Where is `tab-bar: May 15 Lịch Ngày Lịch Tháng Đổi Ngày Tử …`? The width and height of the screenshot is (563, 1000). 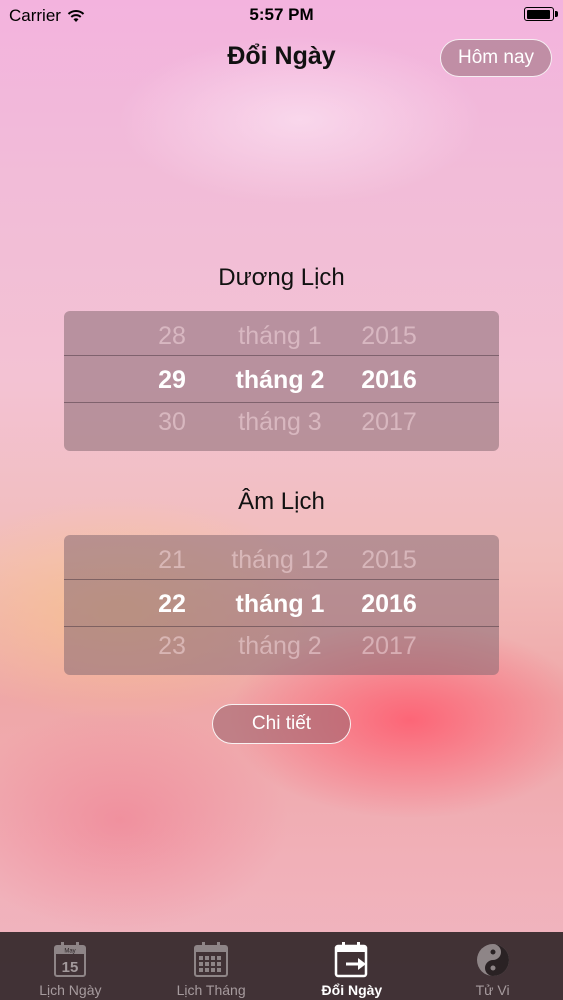
tab-bar: May 15 Lịch Ngày Lịch Tháng Đổi Ngày Tử … is located at coordinates (281, 966).